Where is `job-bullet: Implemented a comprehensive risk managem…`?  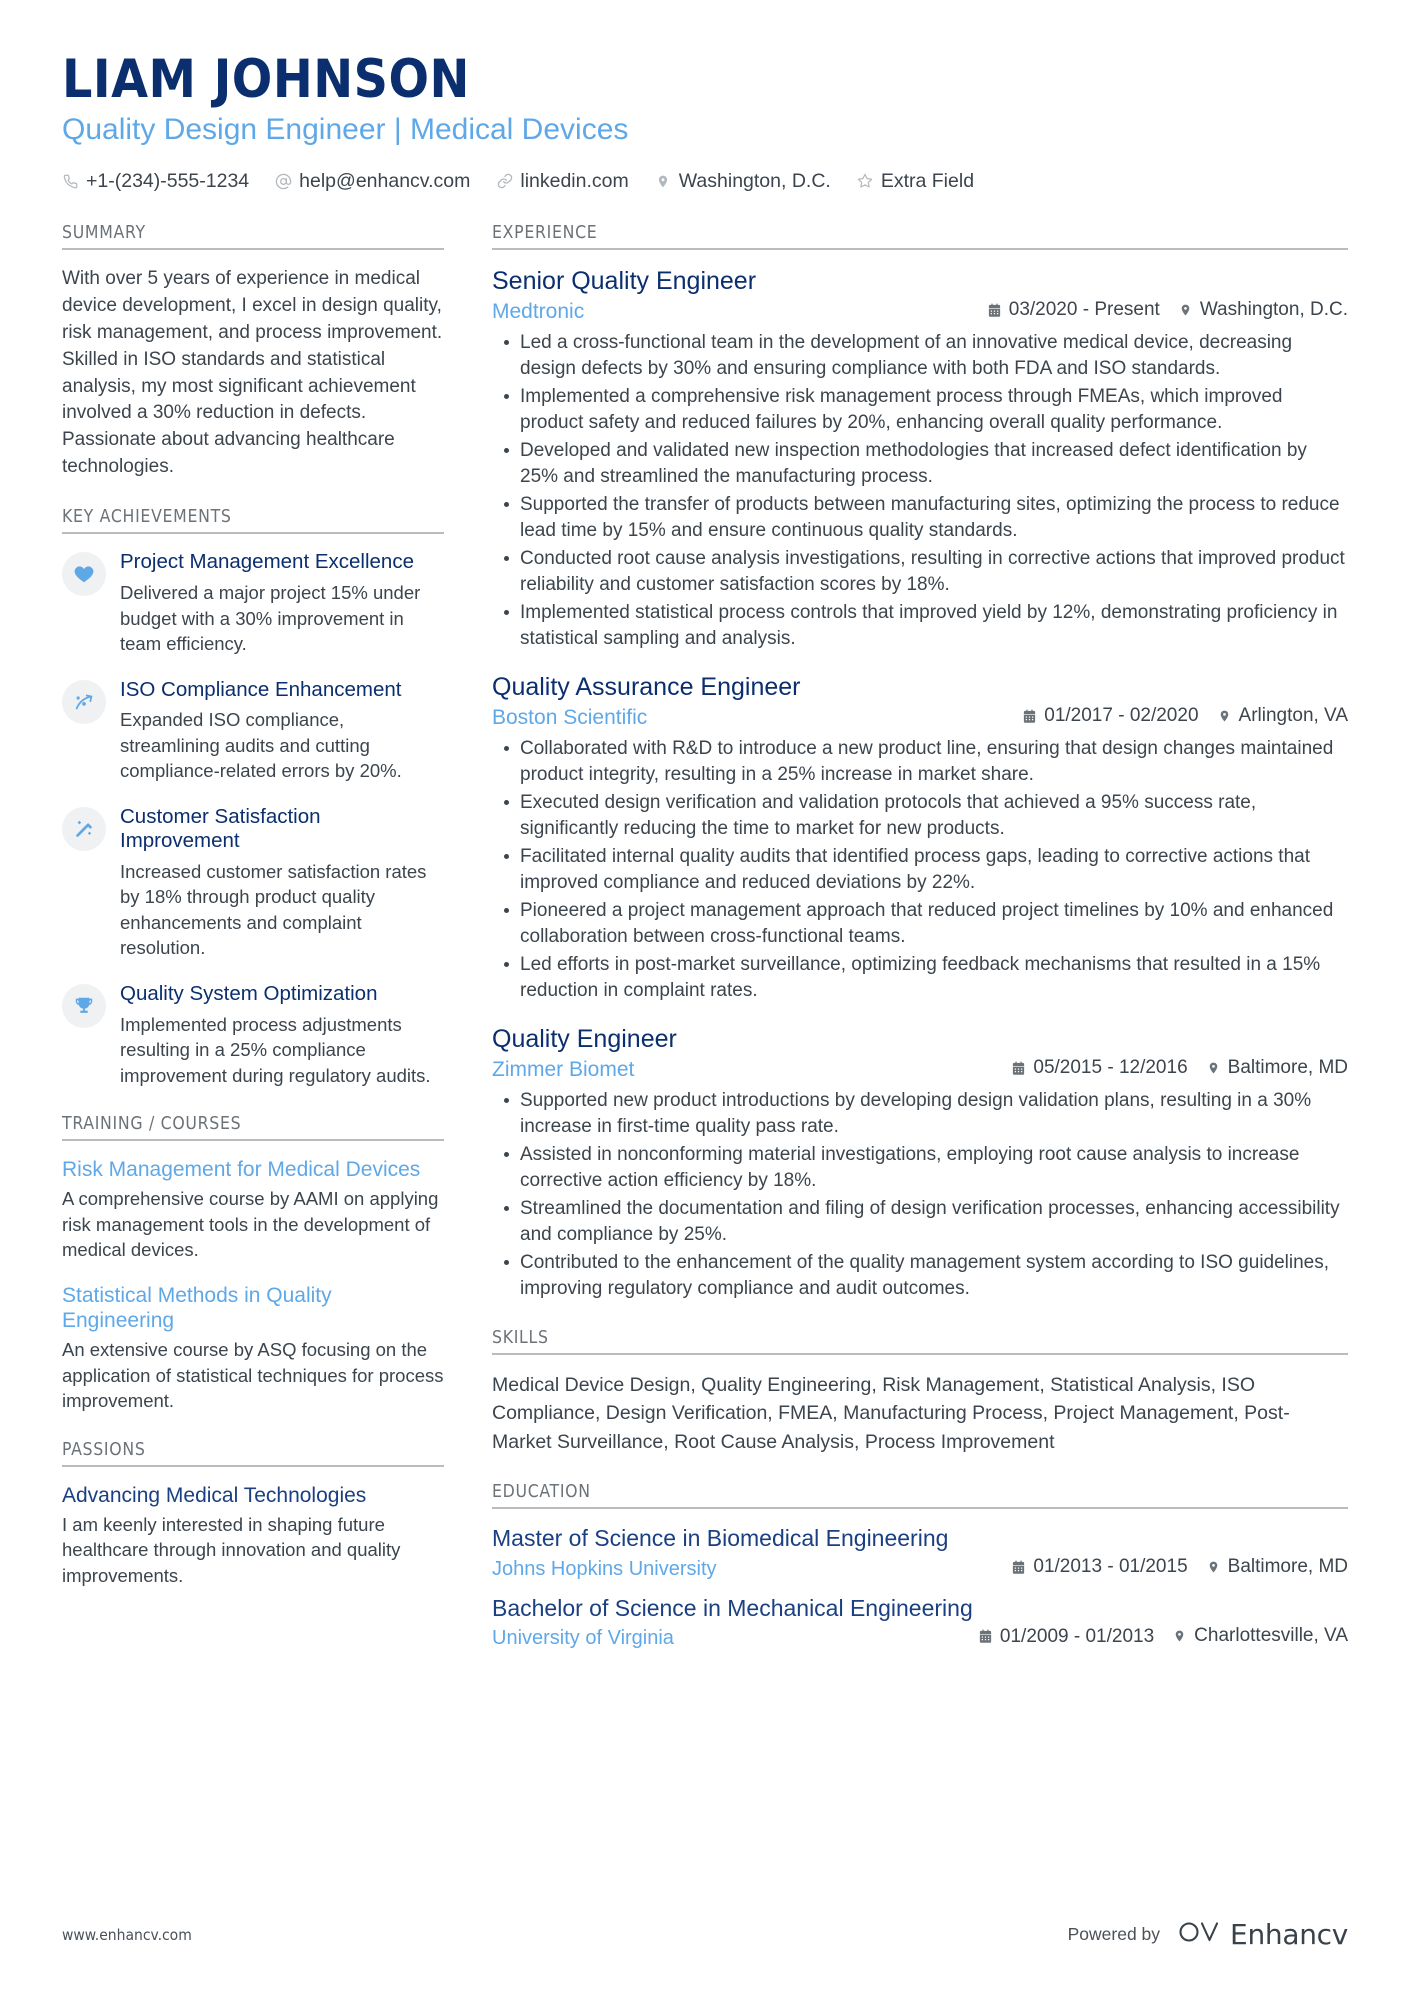
job-bullet: Implemented a comprehensive risk managem… is located at coordinates (926, 410).